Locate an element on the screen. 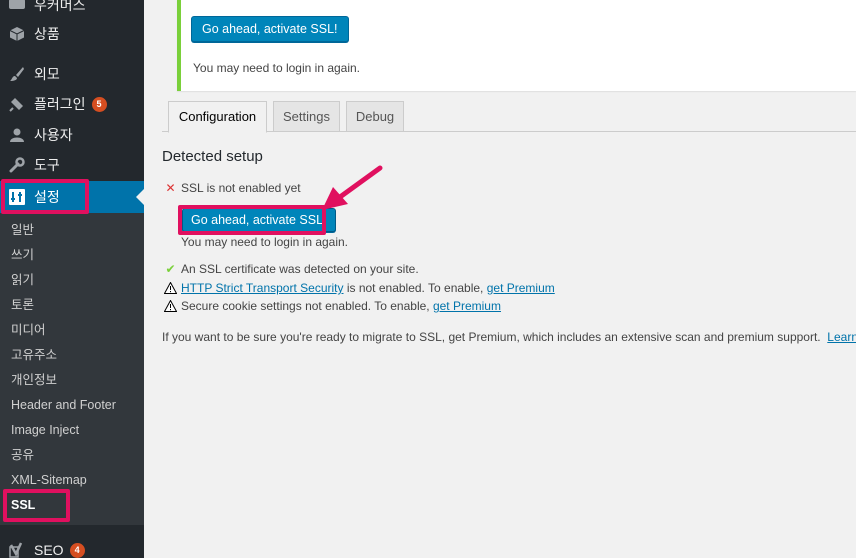 This screenshot has height=558, width=856. menu-users: 사용자 is located at coordinates (72, 135).